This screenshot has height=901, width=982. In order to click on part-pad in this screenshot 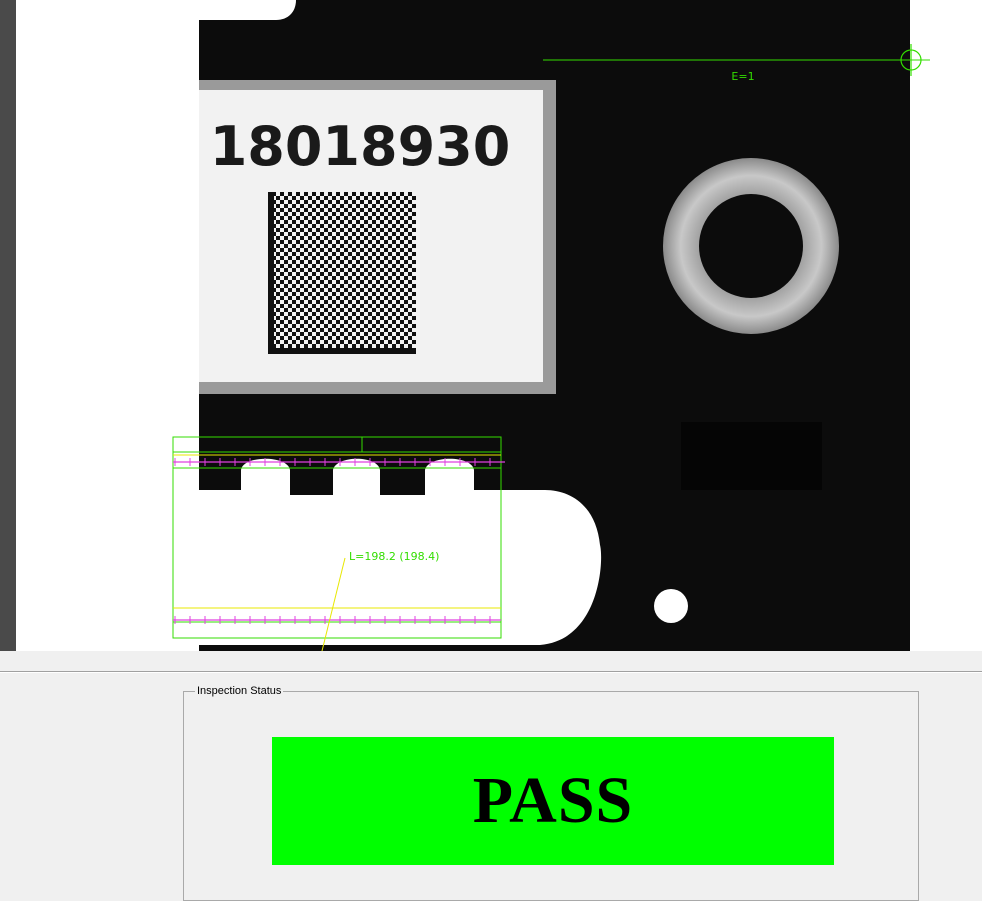, I will do `click(751, 456)`.